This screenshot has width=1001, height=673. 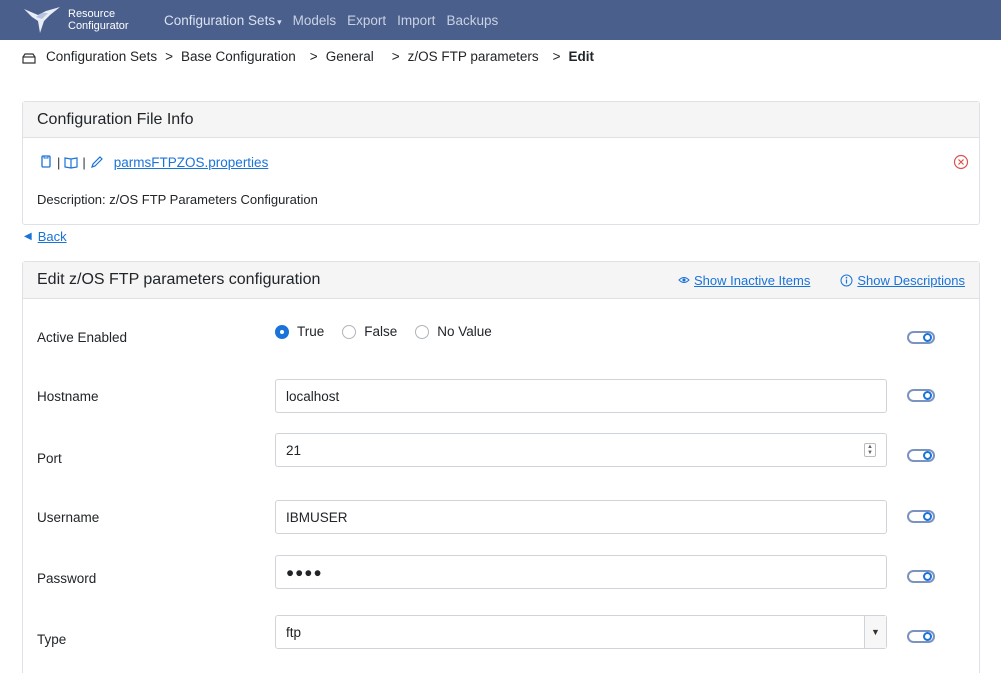 I want to click on back-link: Back, so click(x=52, y=236).